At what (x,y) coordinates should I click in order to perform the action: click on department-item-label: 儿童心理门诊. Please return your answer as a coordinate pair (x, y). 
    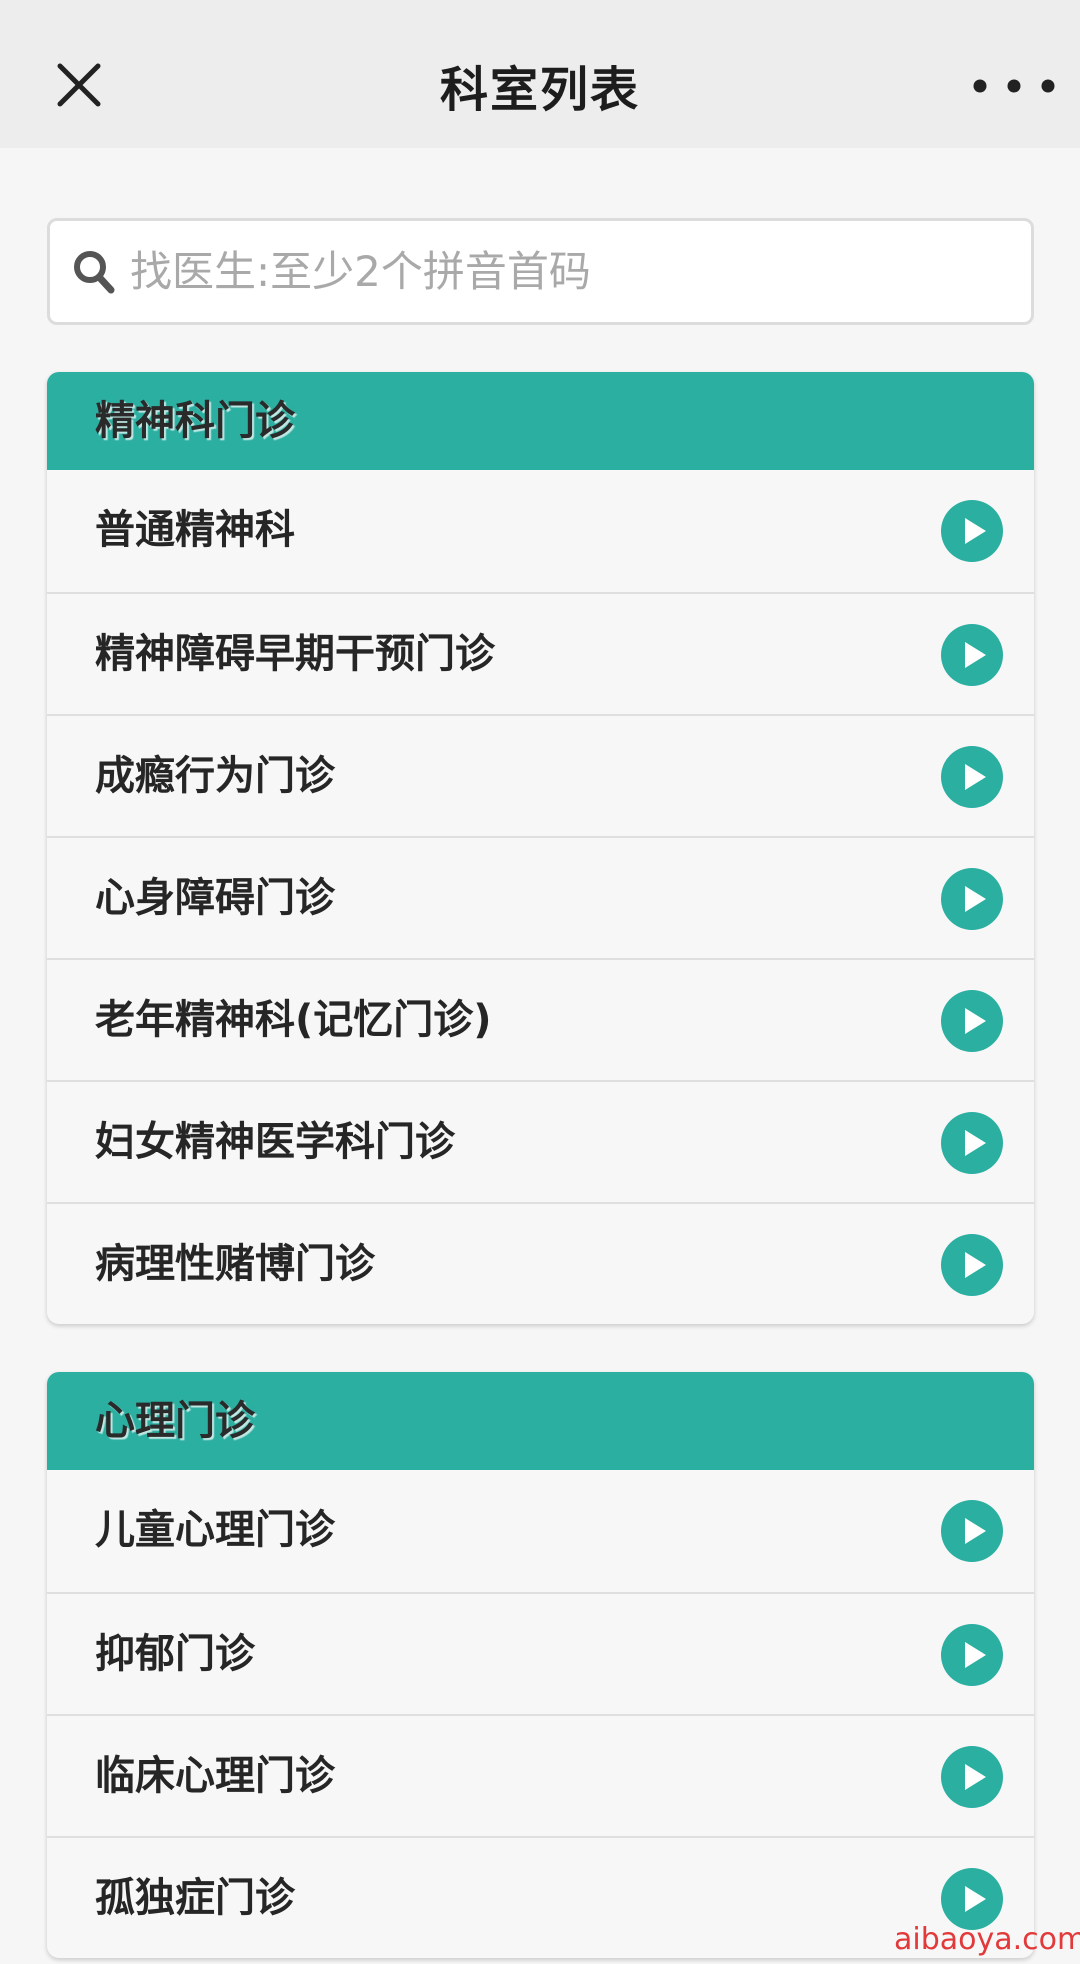
    Looking at the image, I should click on (215, 1530).